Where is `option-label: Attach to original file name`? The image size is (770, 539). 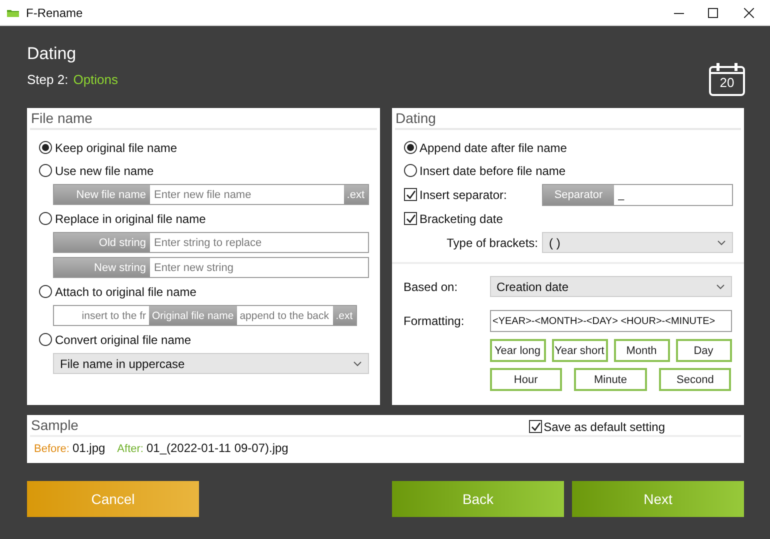
option-label: Attach to original file name is located at coordinates (125, 291).